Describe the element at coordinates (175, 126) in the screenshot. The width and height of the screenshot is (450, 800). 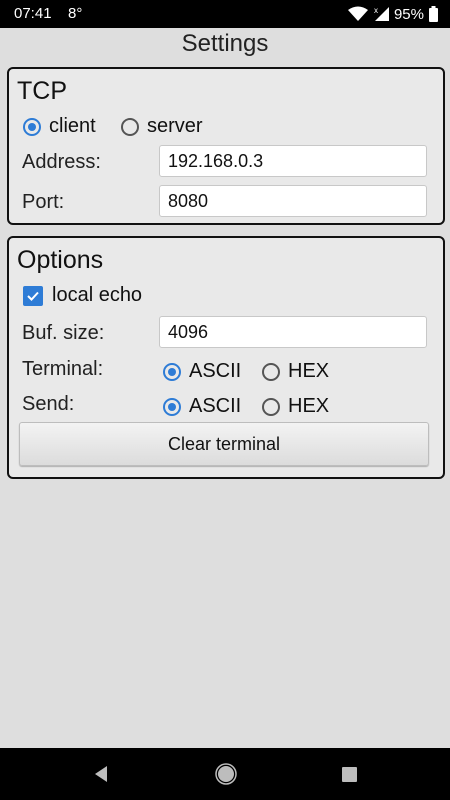
I see `mode-radio-server-label: server` at that location.